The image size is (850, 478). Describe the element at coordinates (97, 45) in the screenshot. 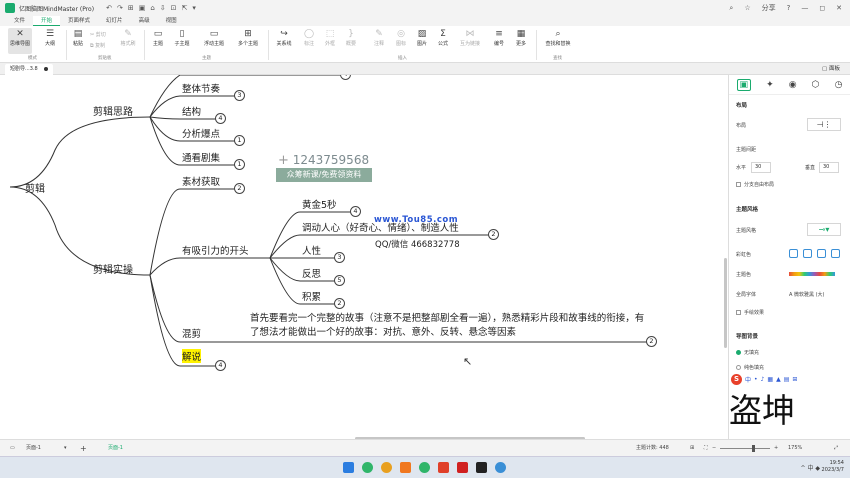

I see `copy-button: ⧉ 复制` at that location.